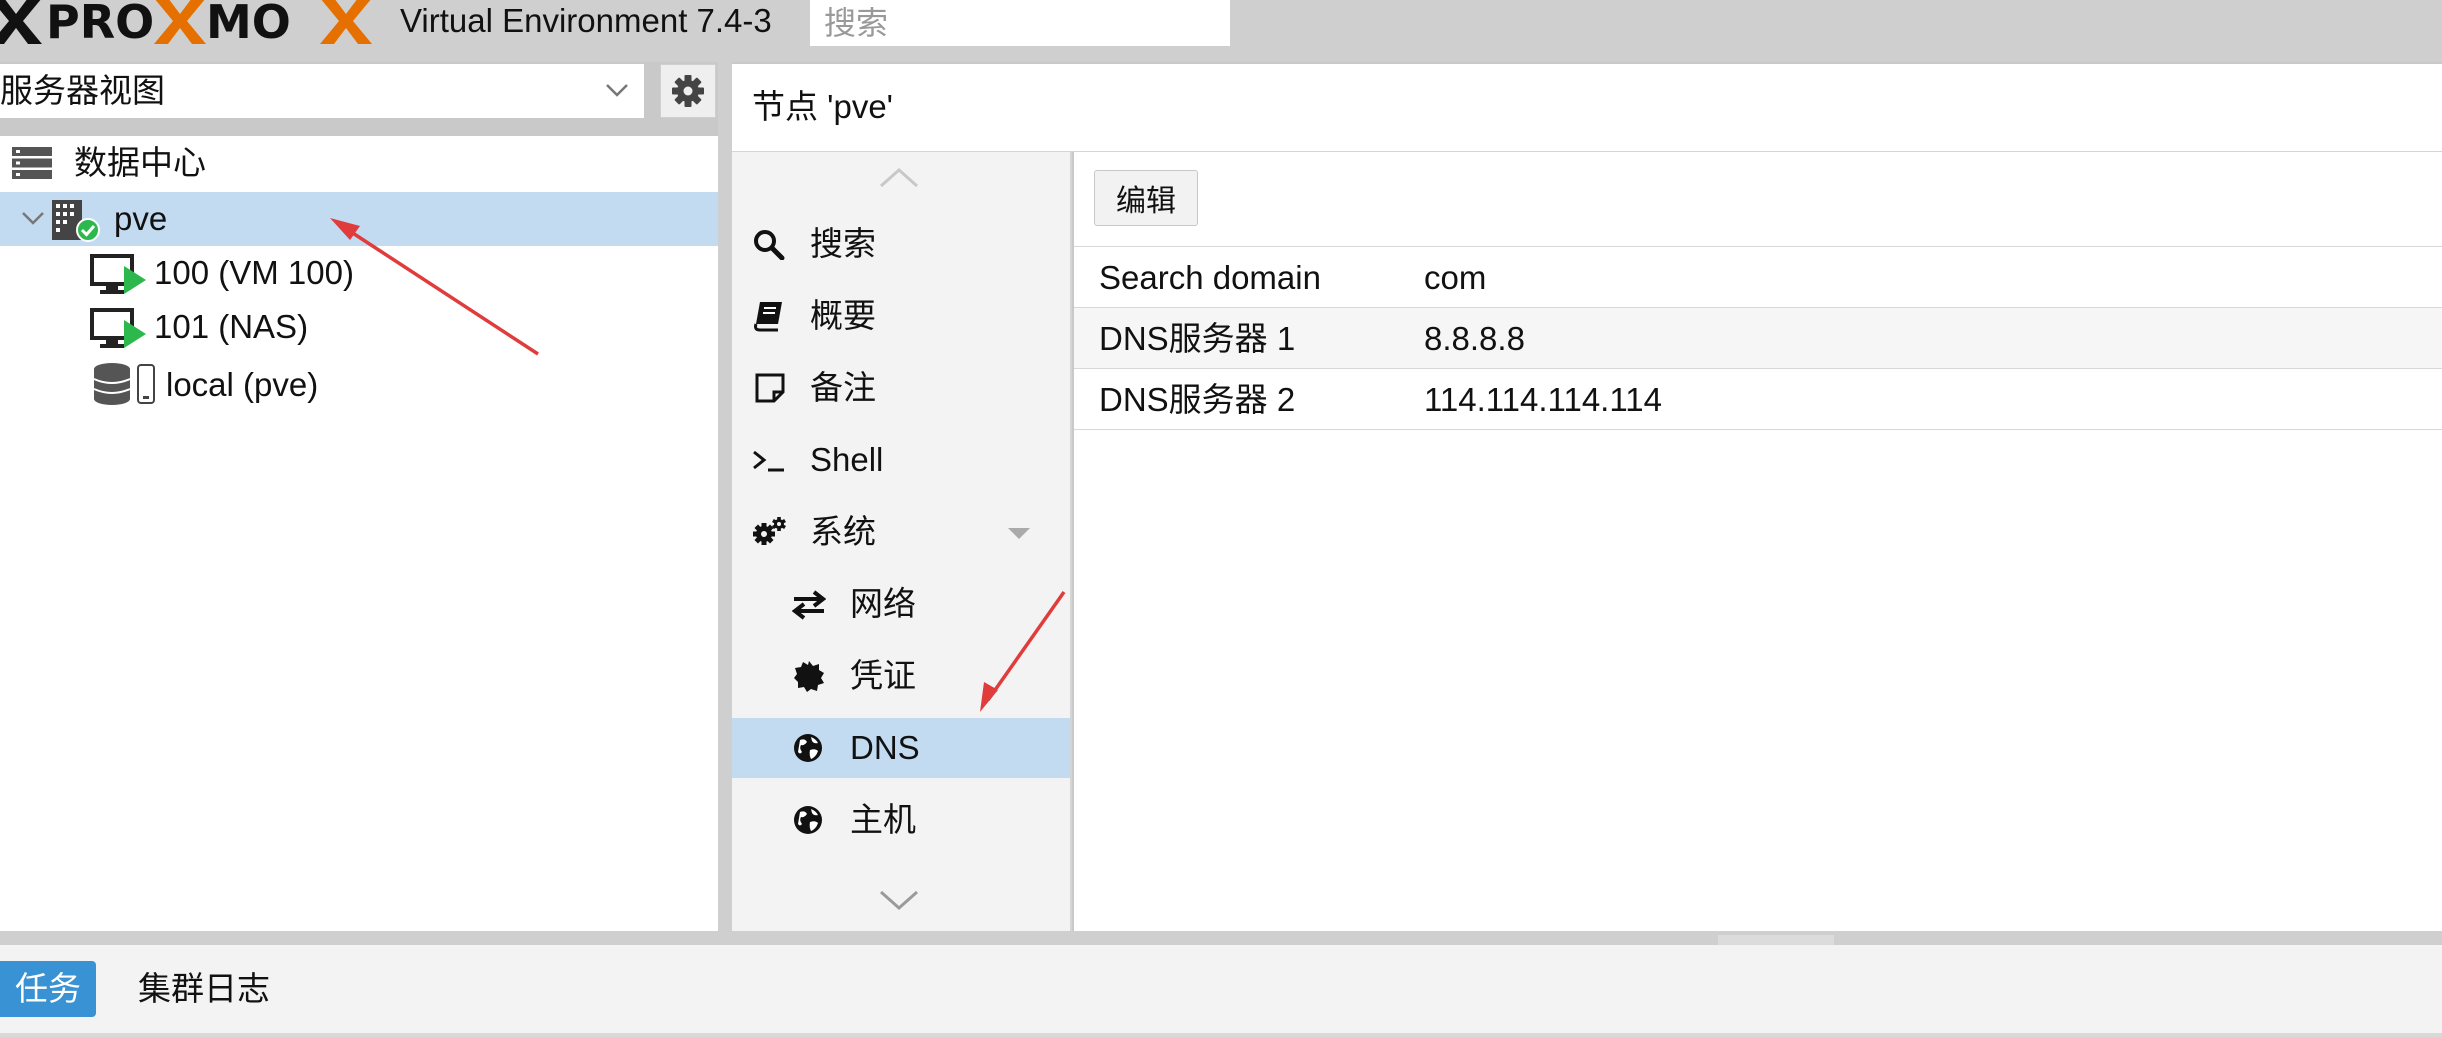 The image size is (2442, 1037). Describe the element at coordinates (1543, 399) in the screenshot. I see `row-value: 114.114.114.114` at that location.